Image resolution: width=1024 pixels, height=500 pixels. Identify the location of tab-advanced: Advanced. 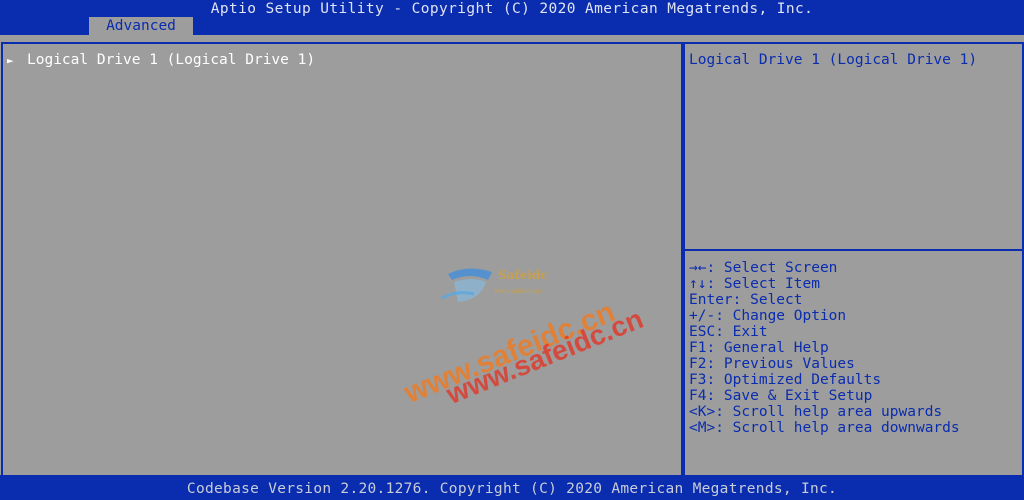
(141, 26).